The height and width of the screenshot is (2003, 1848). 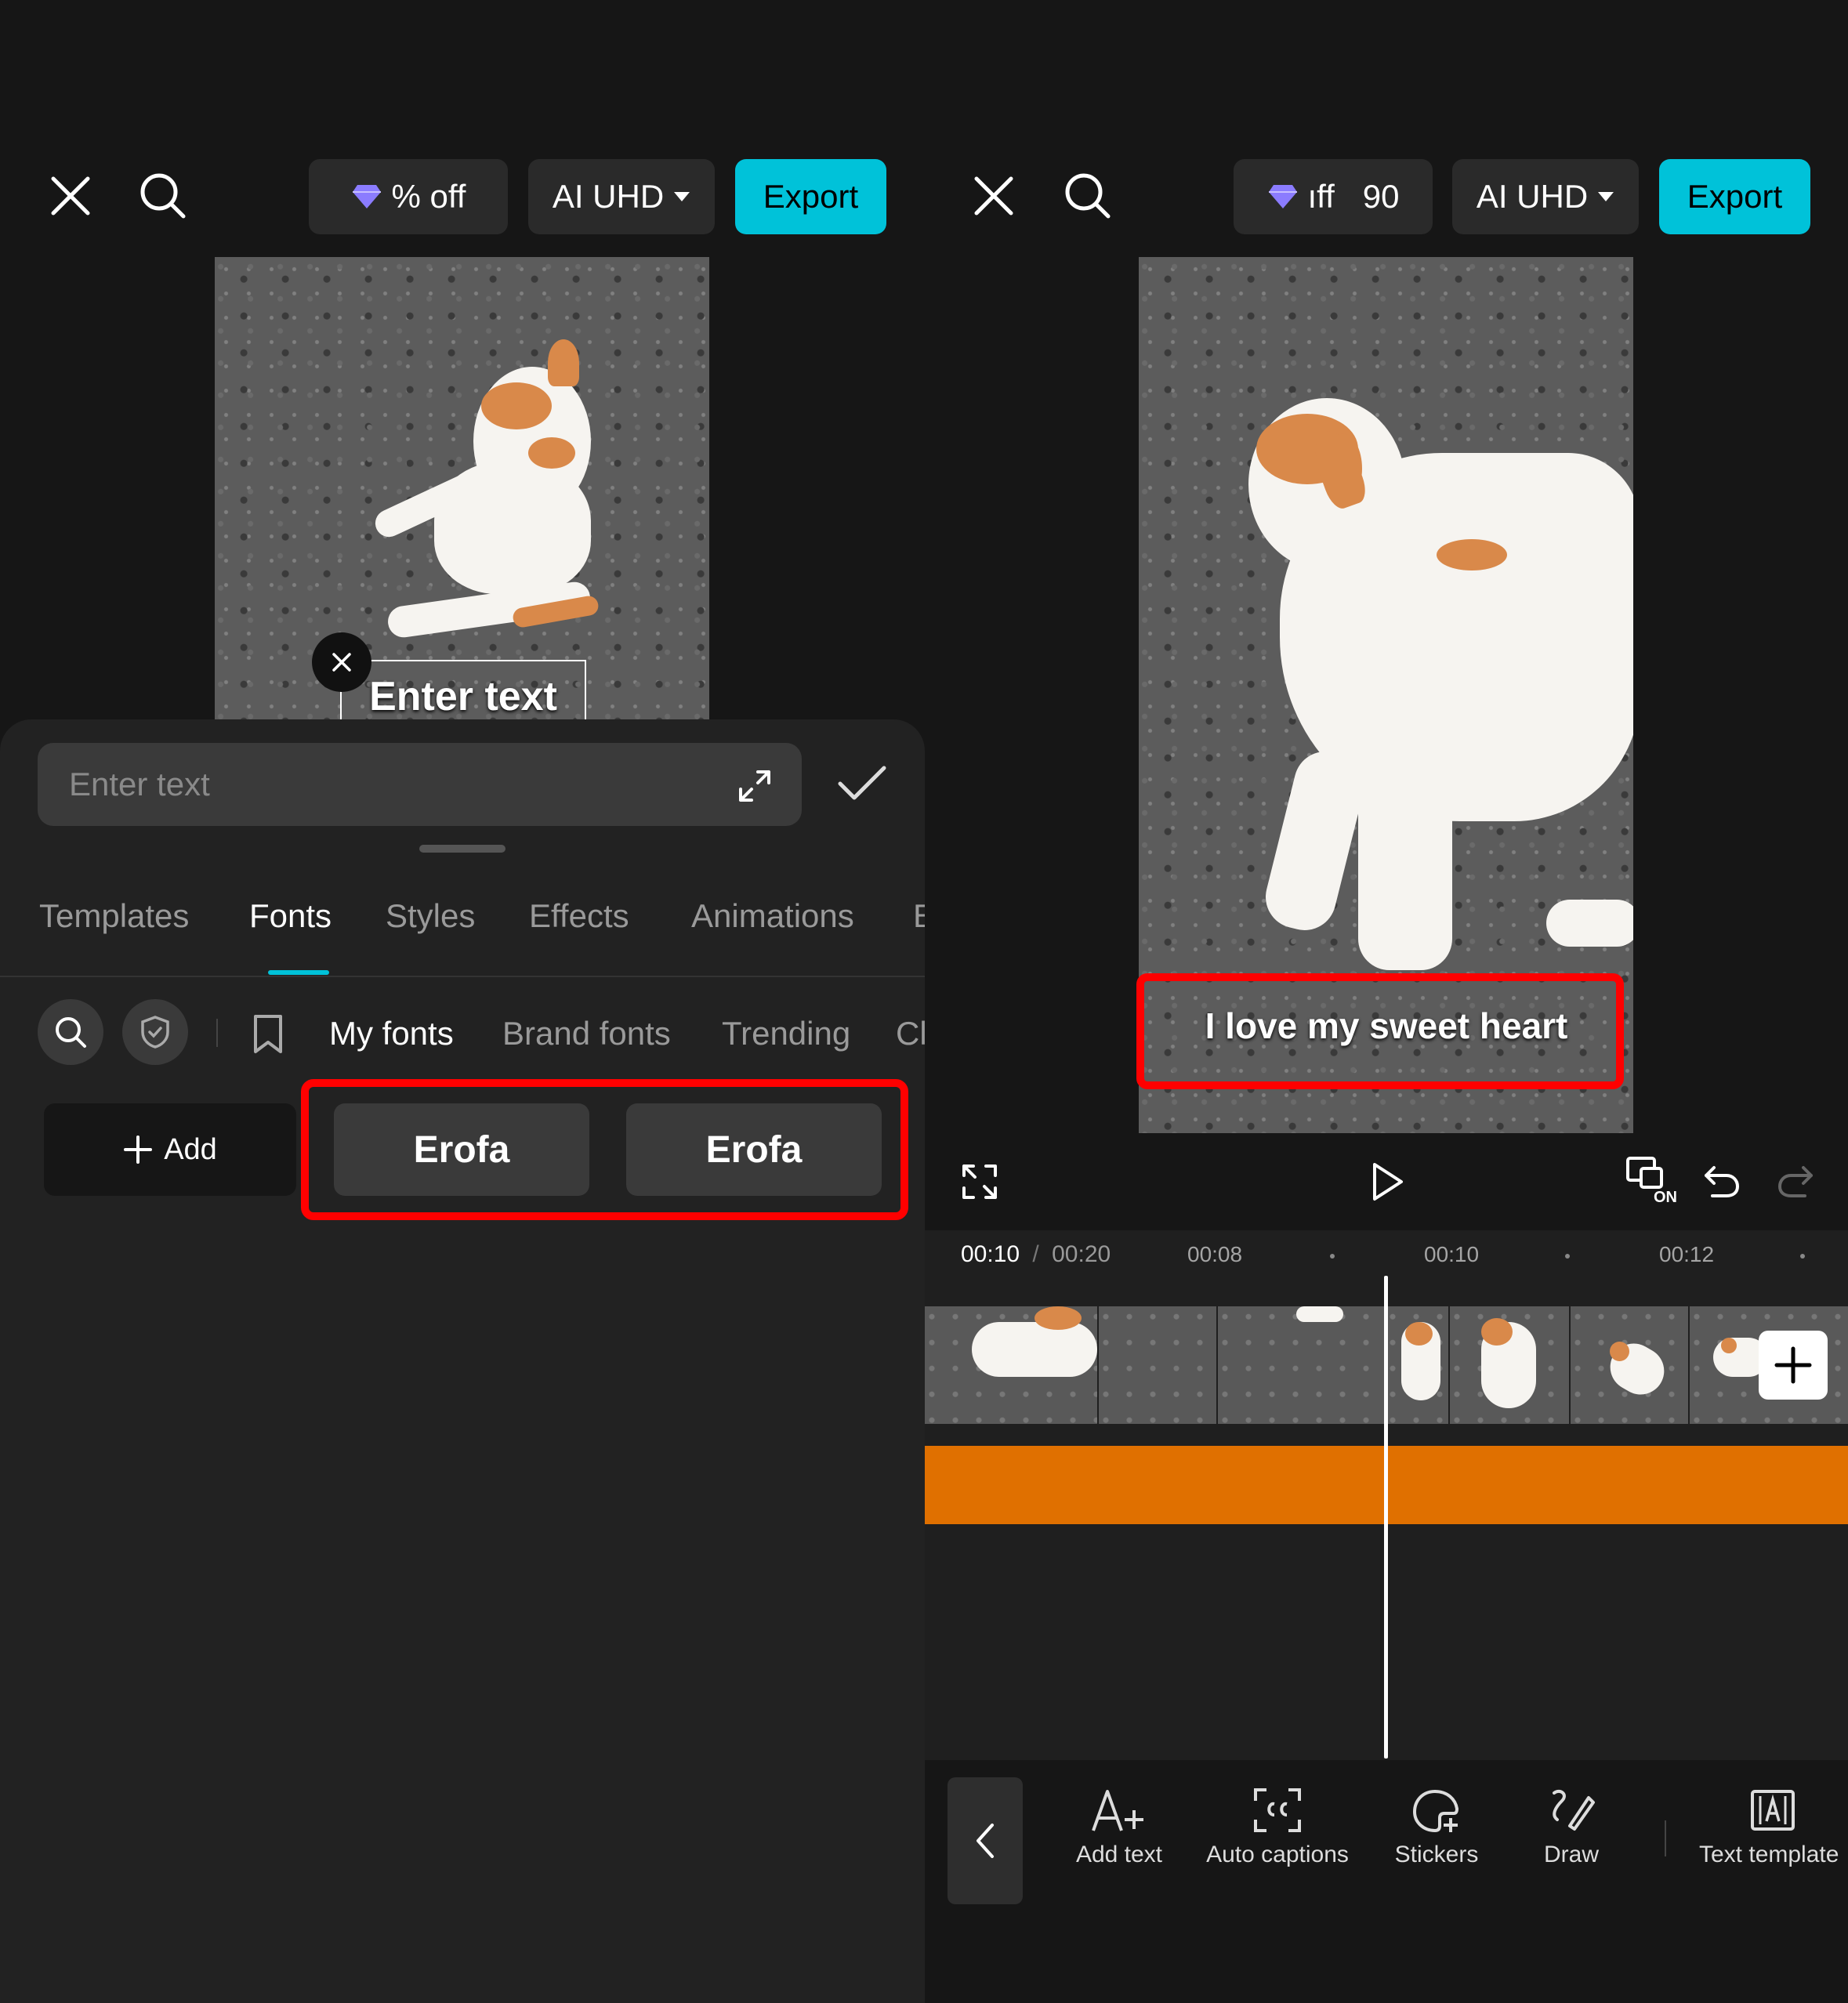 What do you see at coordinates (1435, 1811) in the screenshot?
I see `stickers-icon` at bounding box center [1435, 1811].